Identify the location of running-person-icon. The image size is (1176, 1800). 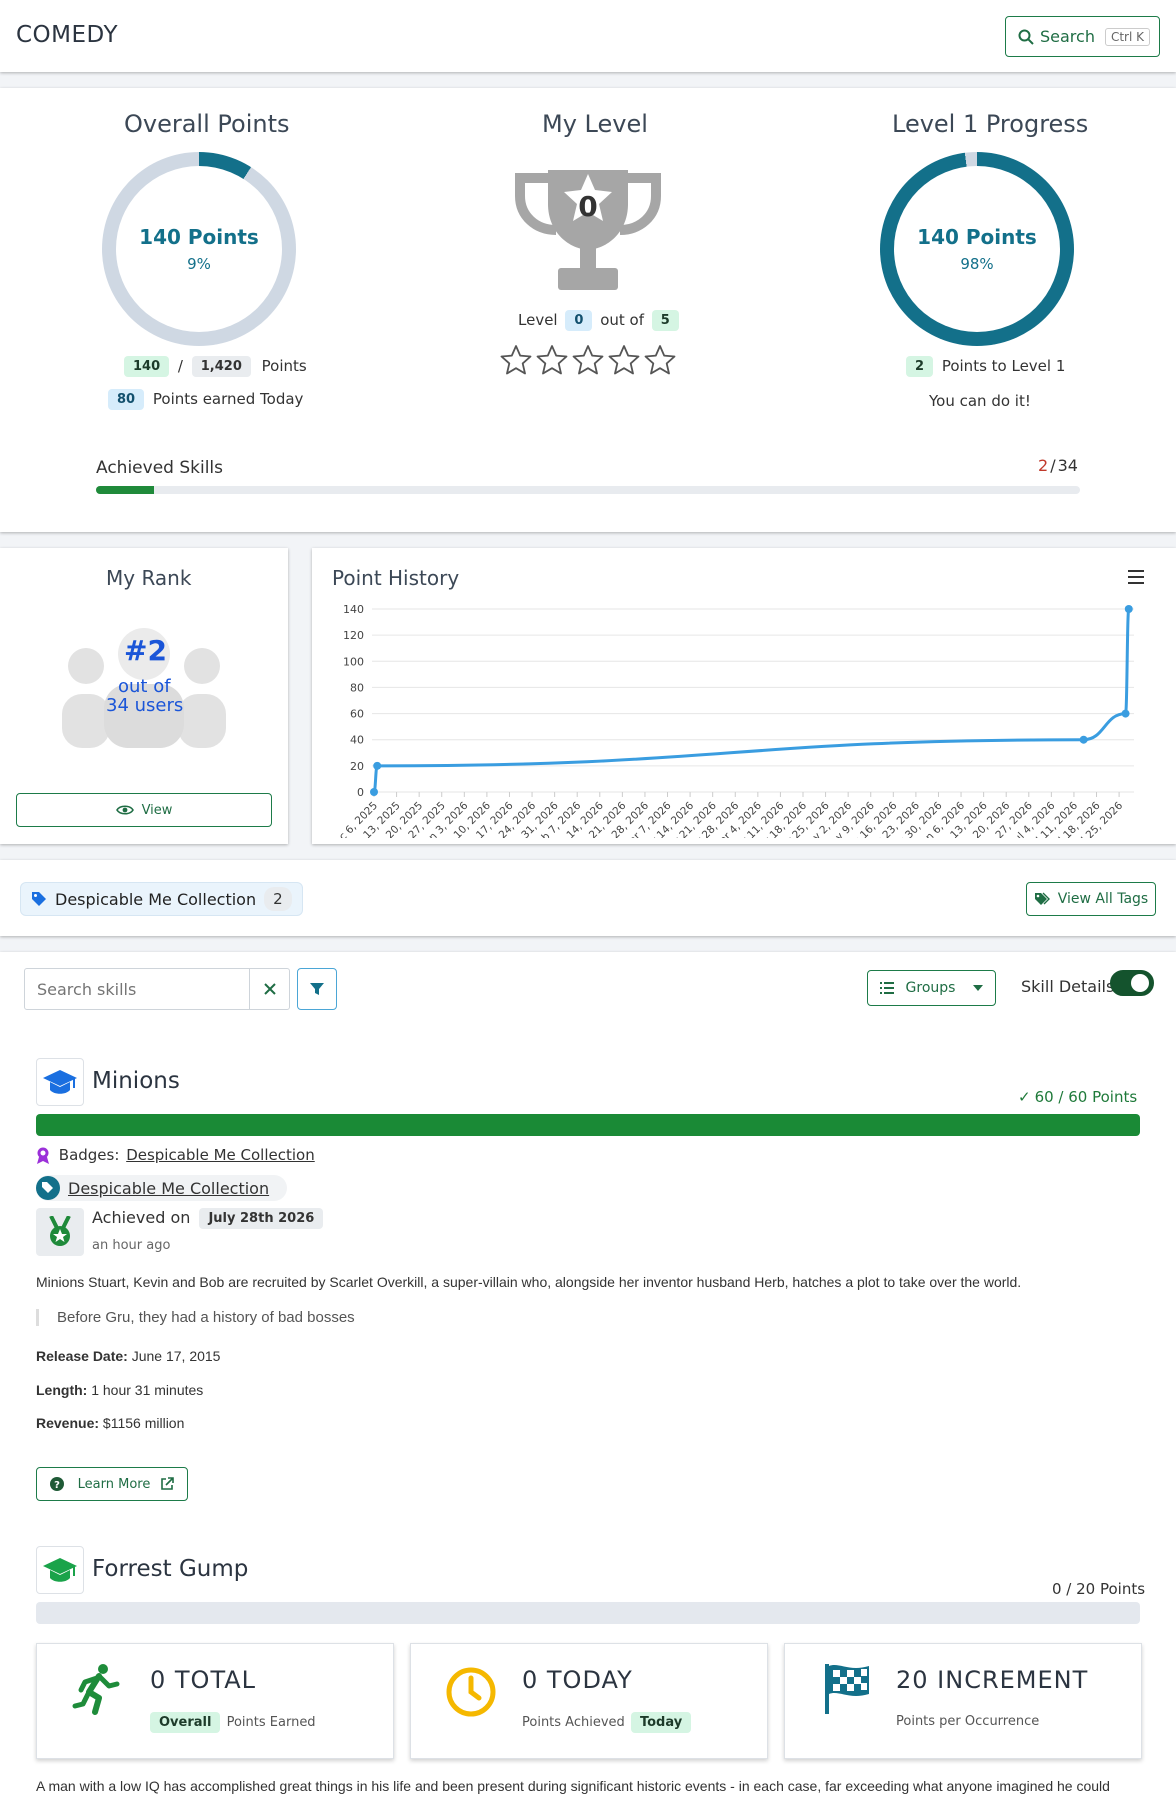
(96, 1689).